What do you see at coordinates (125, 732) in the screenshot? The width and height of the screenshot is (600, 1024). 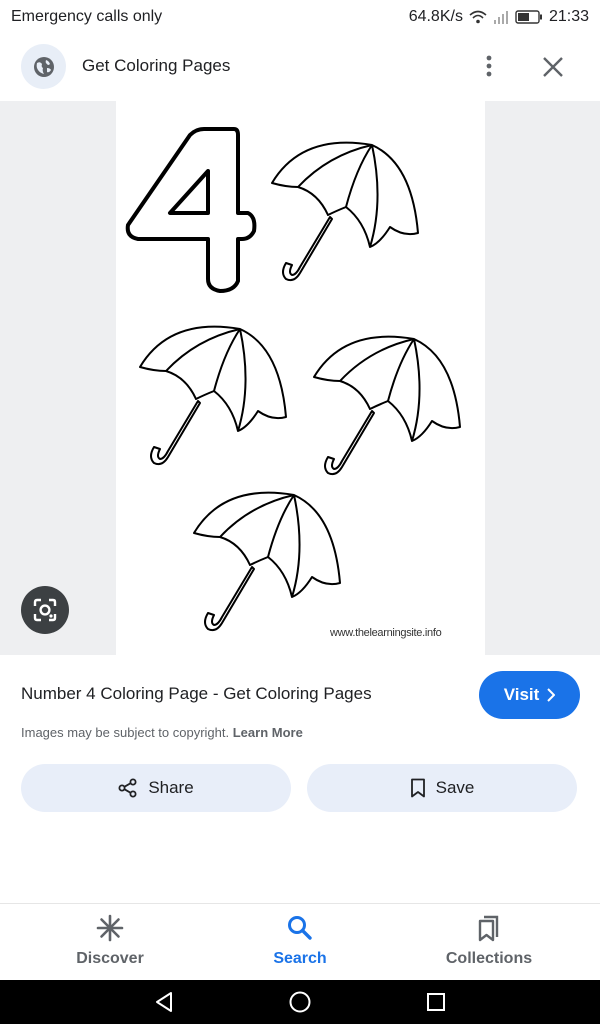 I see `copyright-text: Images may be subject to copyright.` at bounding box center [125, 732].